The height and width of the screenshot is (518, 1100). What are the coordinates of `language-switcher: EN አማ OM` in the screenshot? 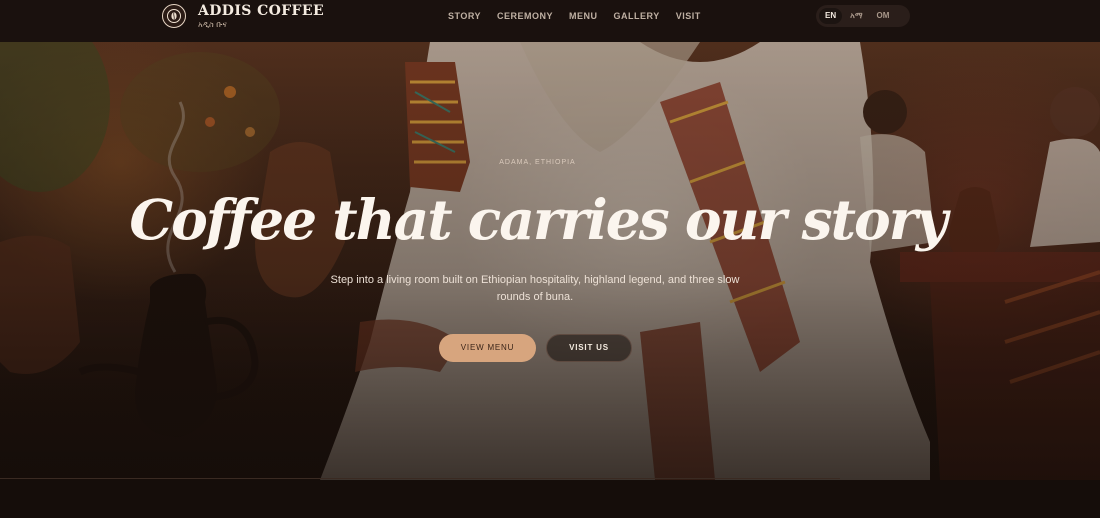 It's located at (863, 16).